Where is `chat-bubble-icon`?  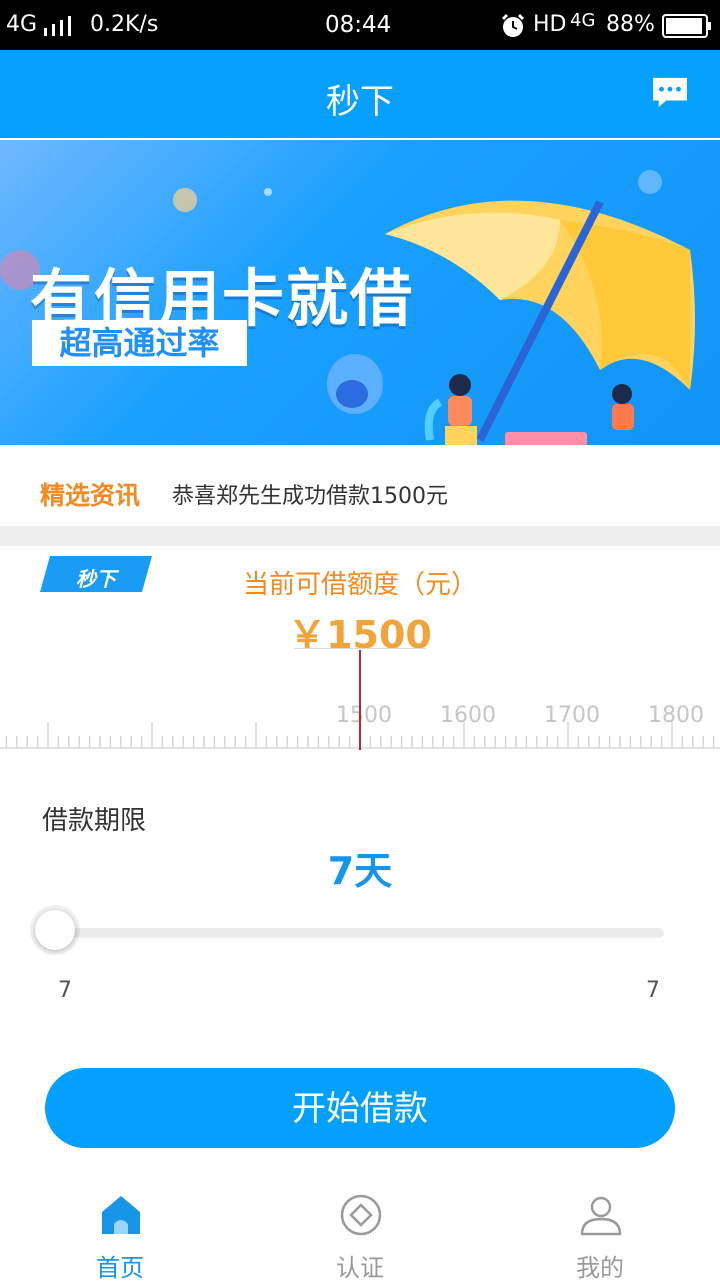 chat-bubble-icon is located at coordinates (670, 92).